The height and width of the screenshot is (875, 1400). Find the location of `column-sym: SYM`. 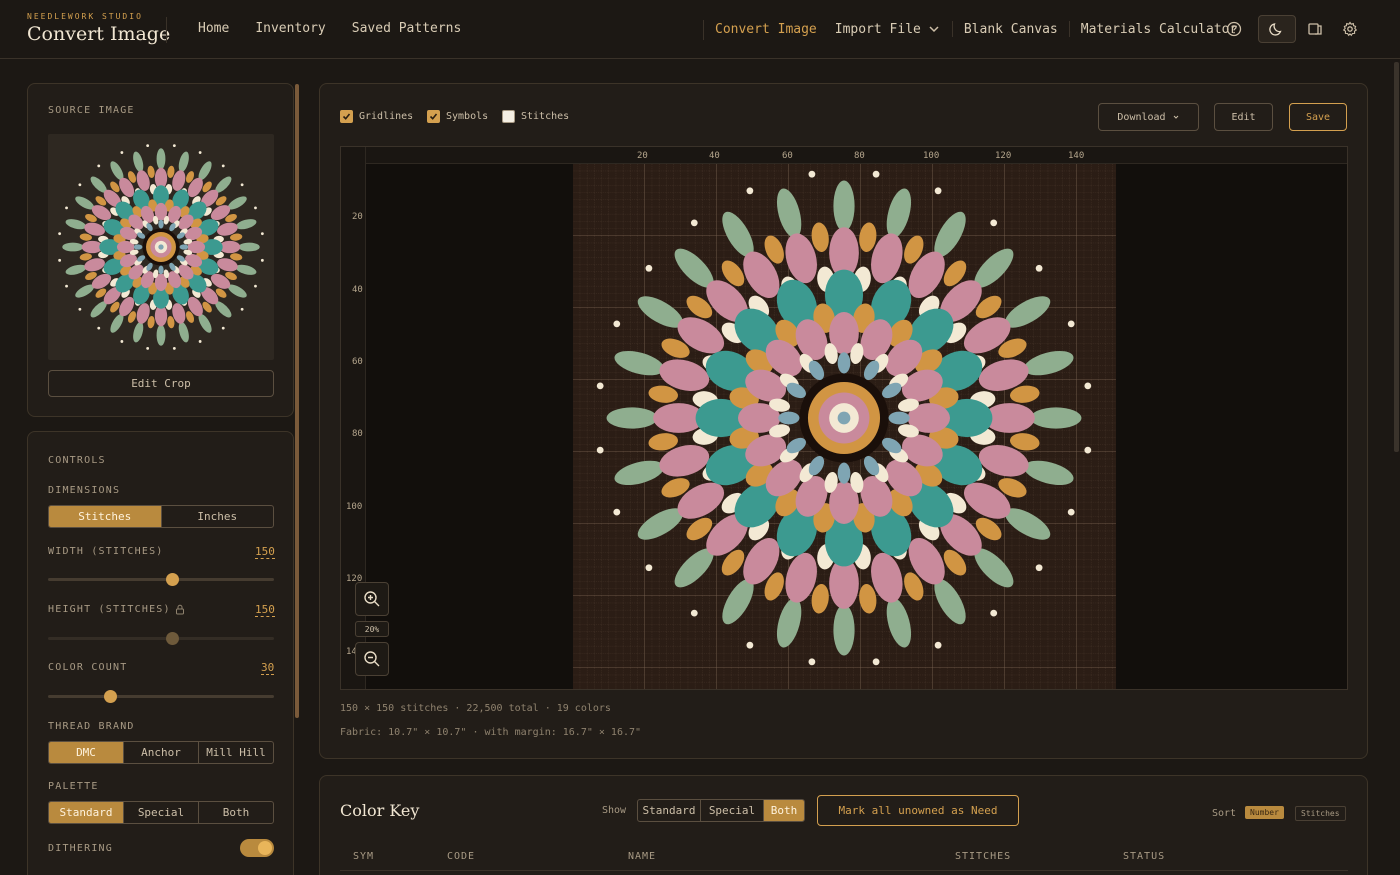

column-sym: SYM is located at coordinates (363, 856).